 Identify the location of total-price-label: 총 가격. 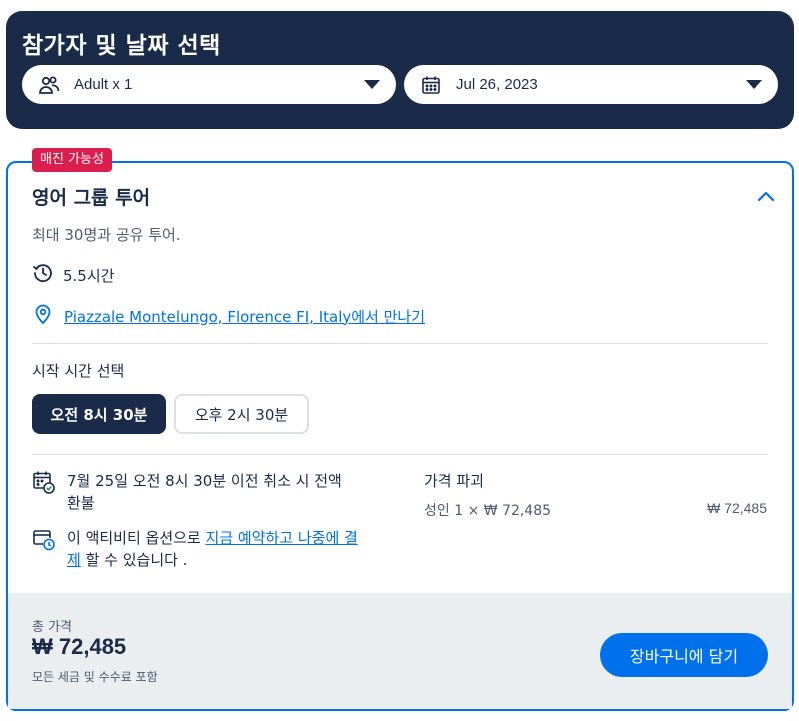
(52, 627).